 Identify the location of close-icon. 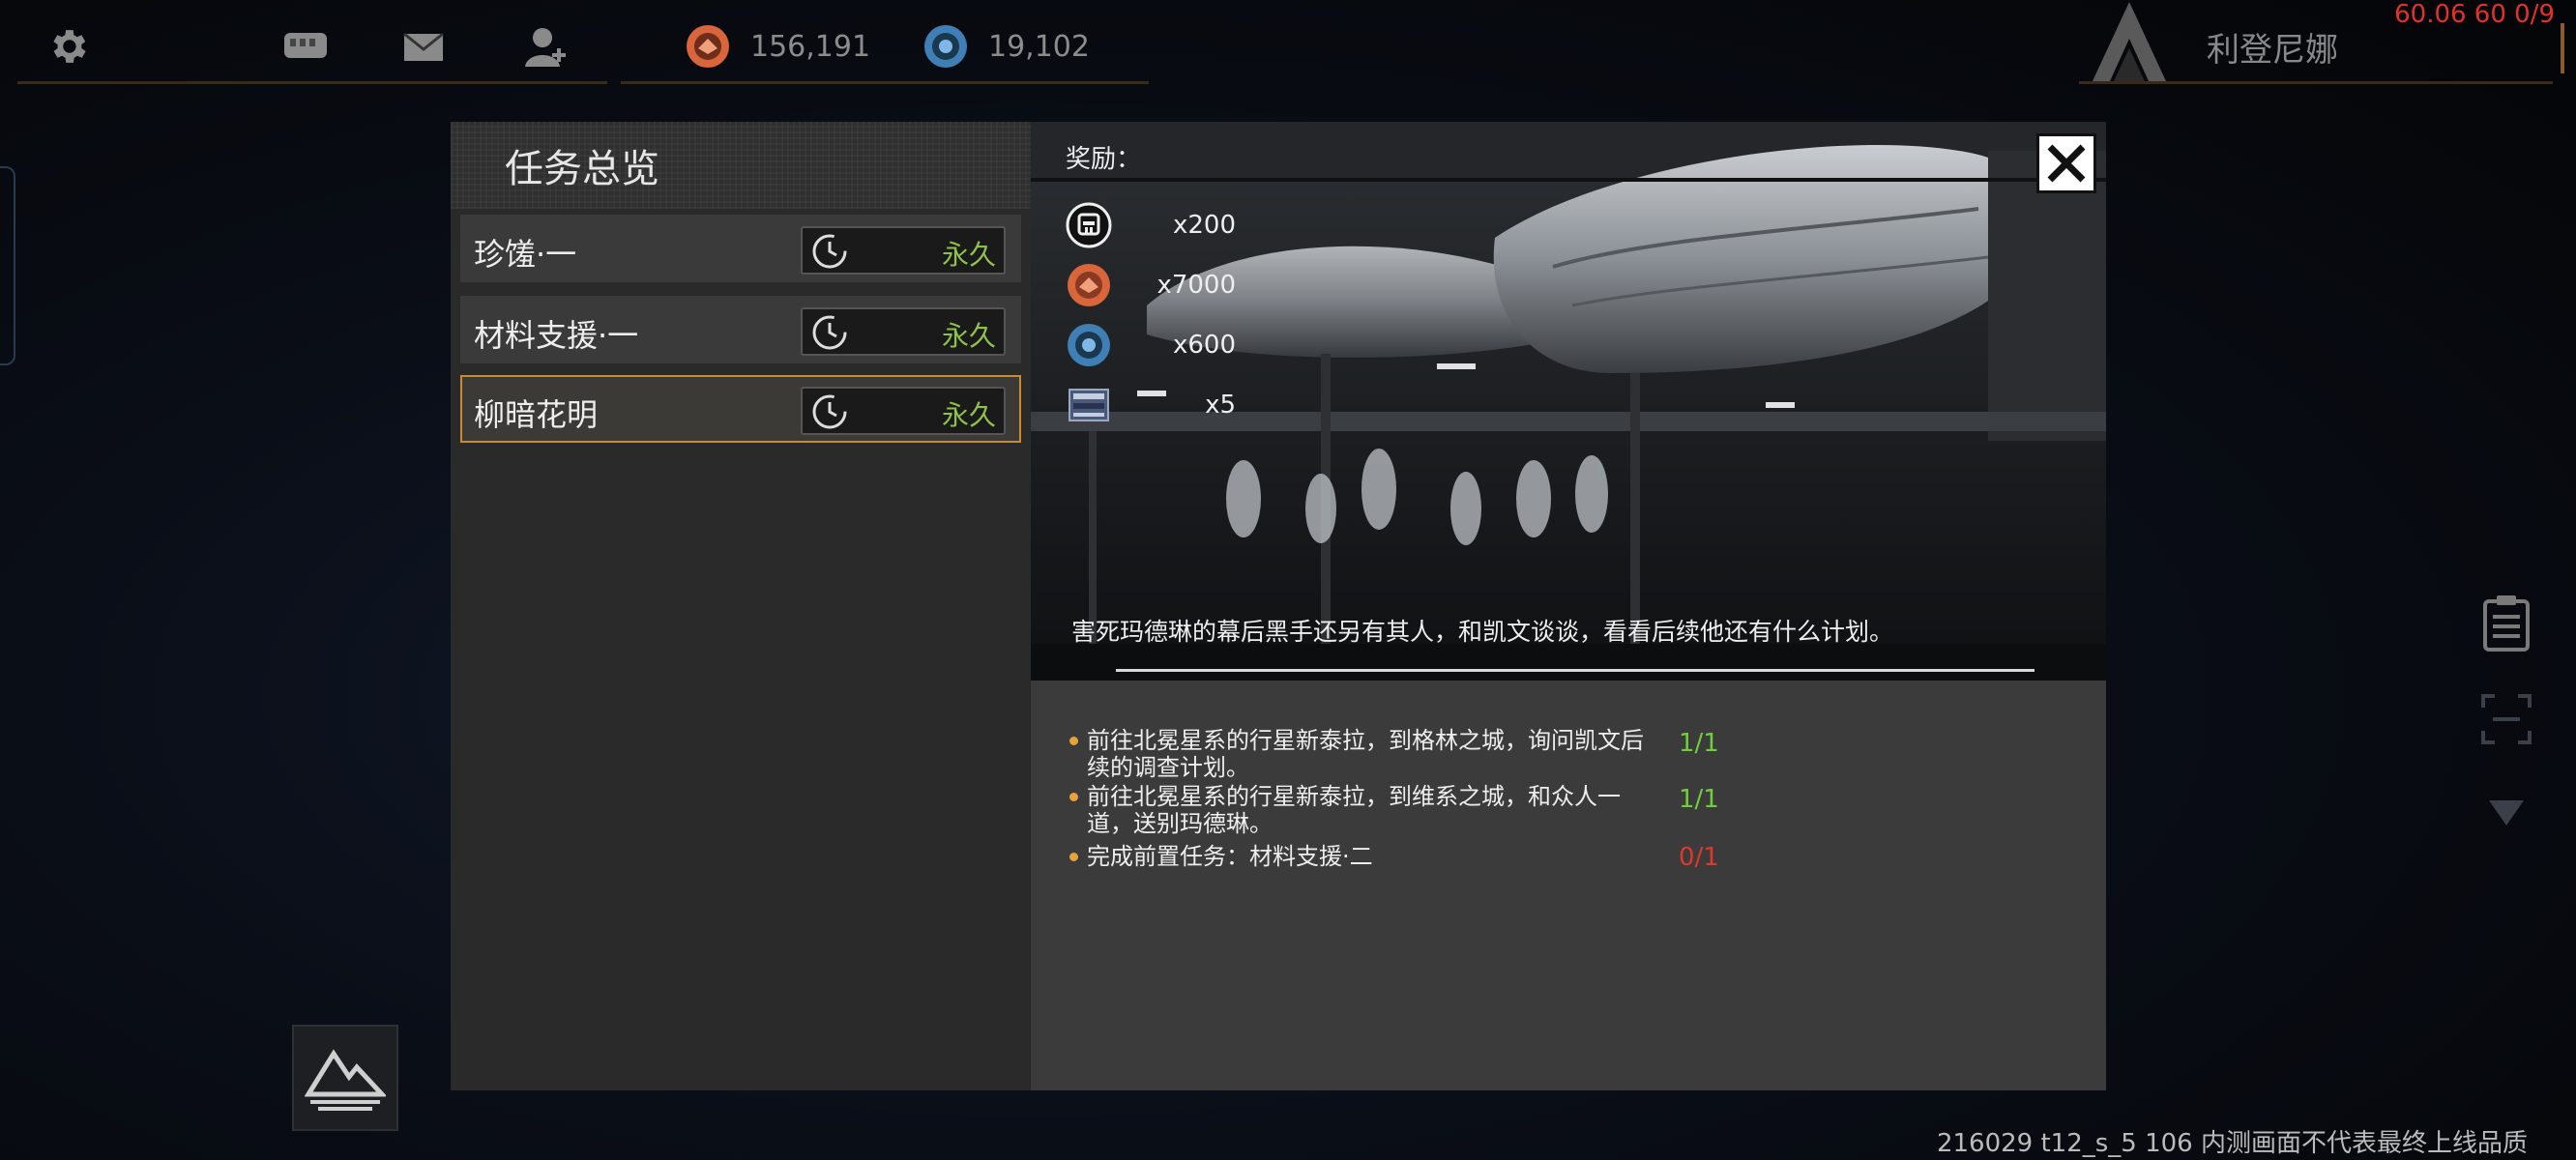
(2066, 163).